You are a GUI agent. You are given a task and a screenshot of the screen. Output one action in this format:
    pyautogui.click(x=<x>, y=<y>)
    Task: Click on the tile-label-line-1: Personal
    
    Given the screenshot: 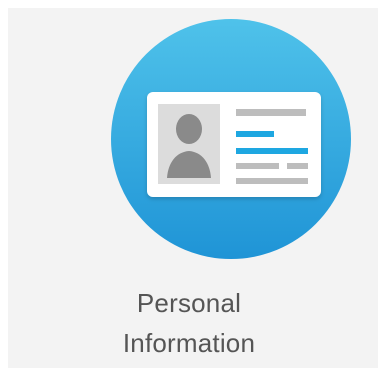 What is the action you would take?
    pyautogui.click(x=189, y=303)
    